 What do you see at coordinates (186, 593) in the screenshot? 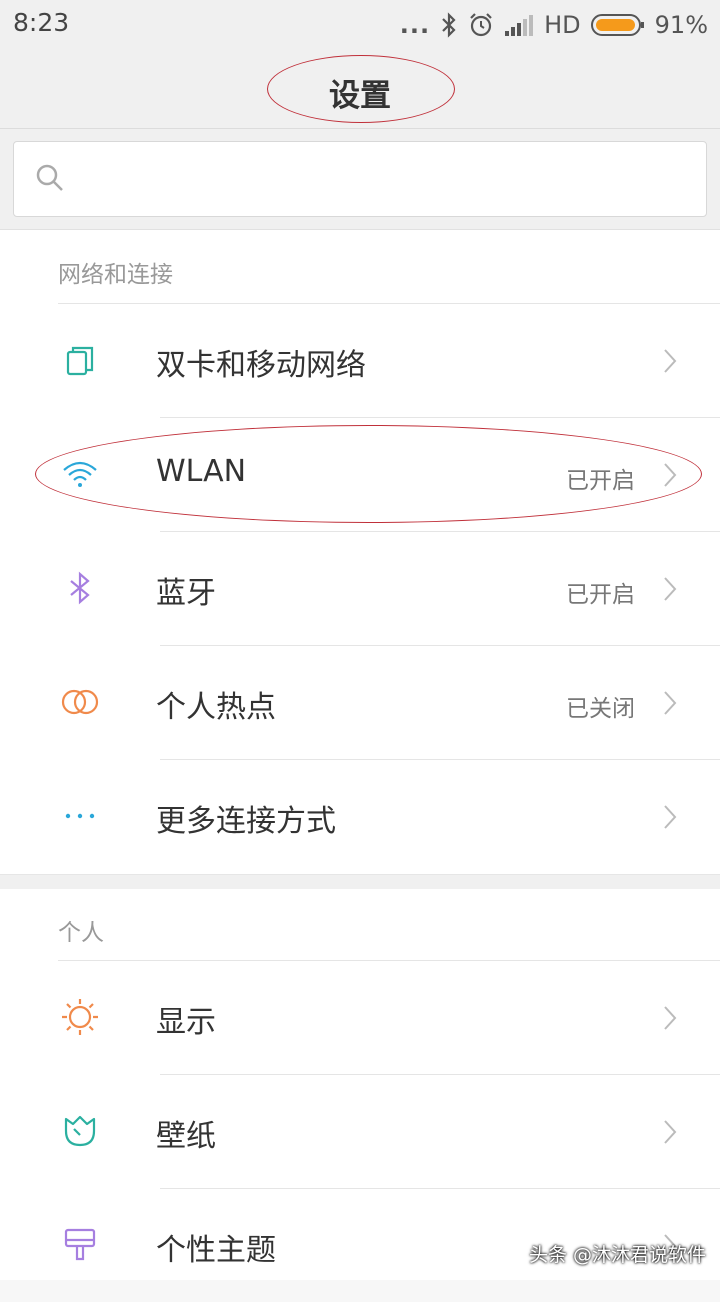
I see `row-label: 蓝牙` at bounding box center [186, 593].